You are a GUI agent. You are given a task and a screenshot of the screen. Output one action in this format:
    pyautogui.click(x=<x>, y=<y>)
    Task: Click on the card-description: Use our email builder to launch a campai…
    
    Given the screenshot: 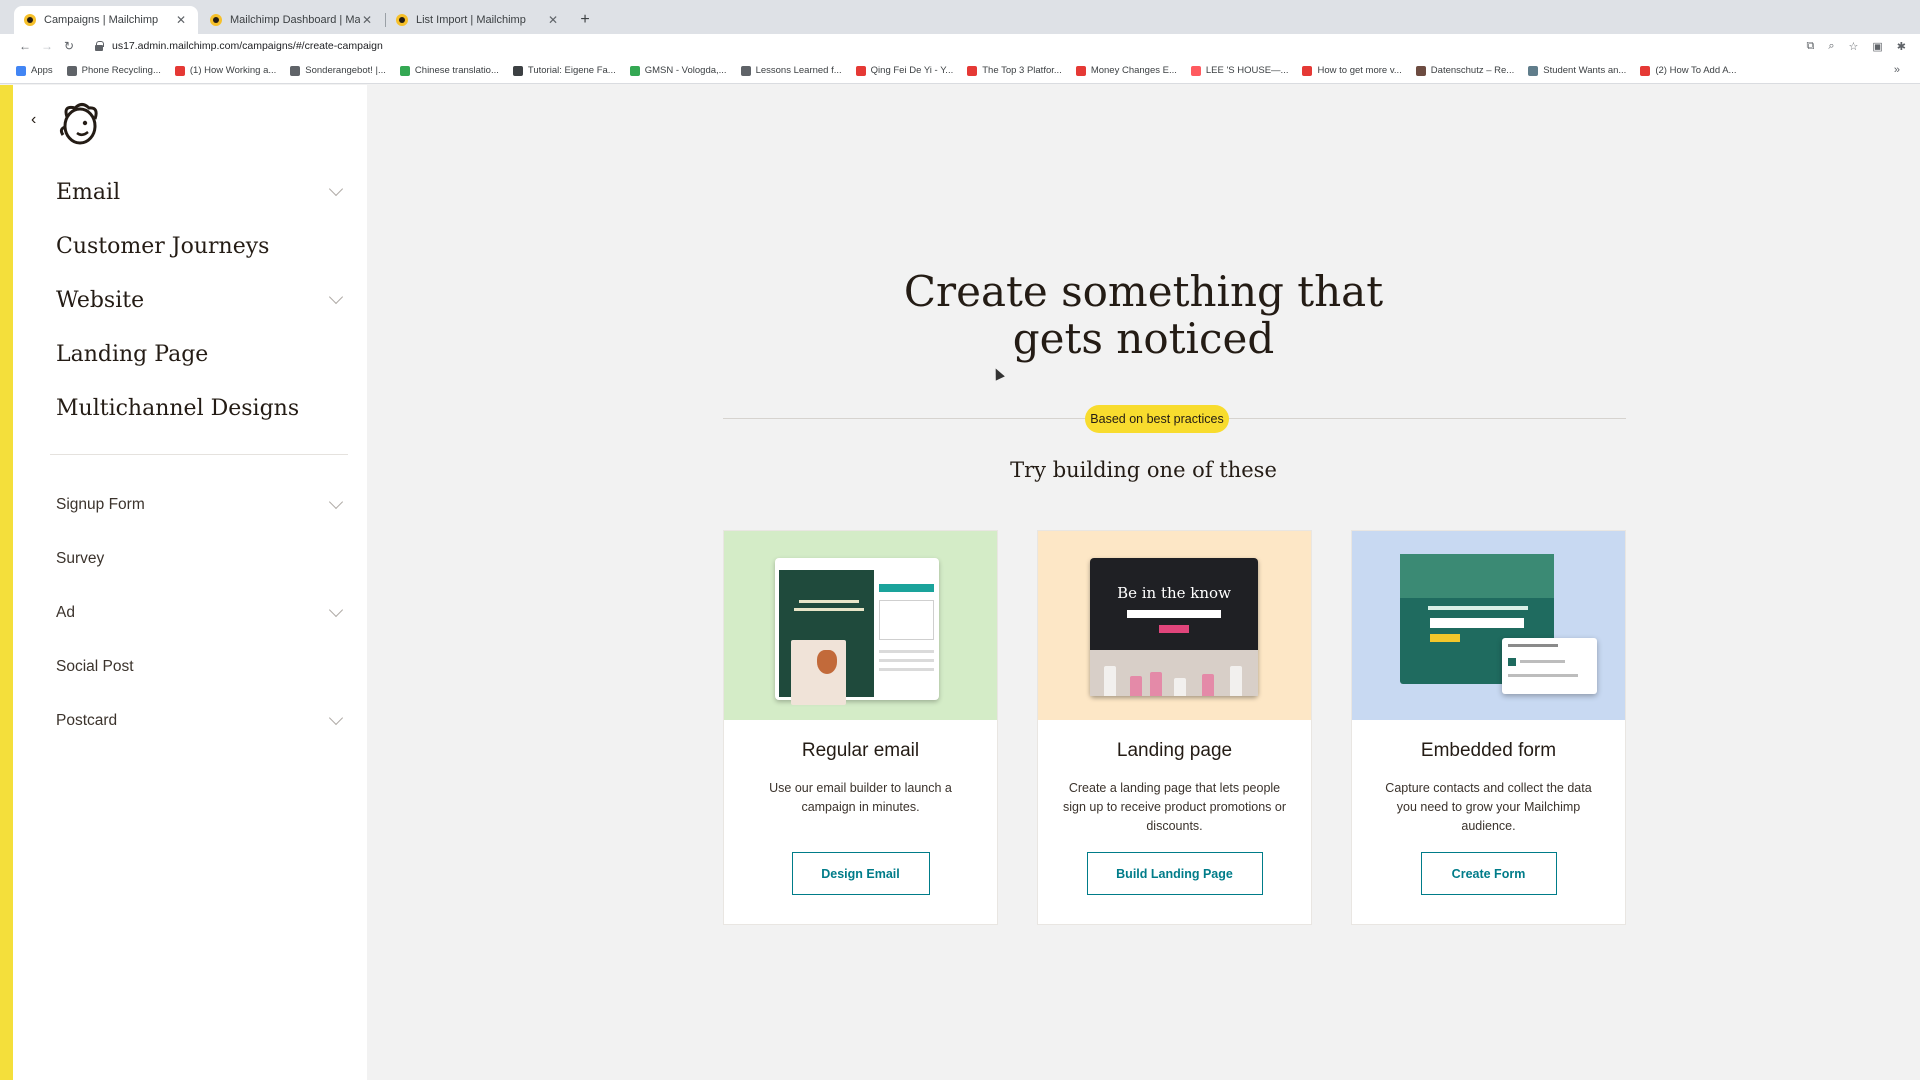 What is the action you would take?
    pyautogui.click(x=860, y=797)
    